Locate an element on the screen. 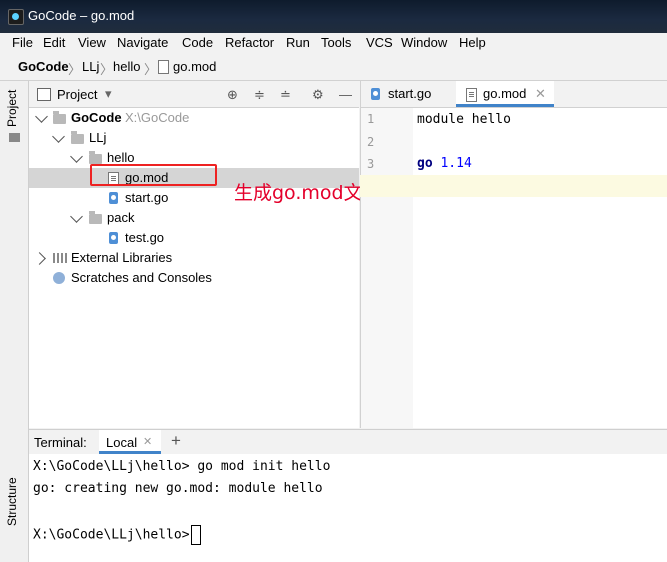 The image size is (667, 562). structure-tool-button: Structure is located at coordinates (12, 501).